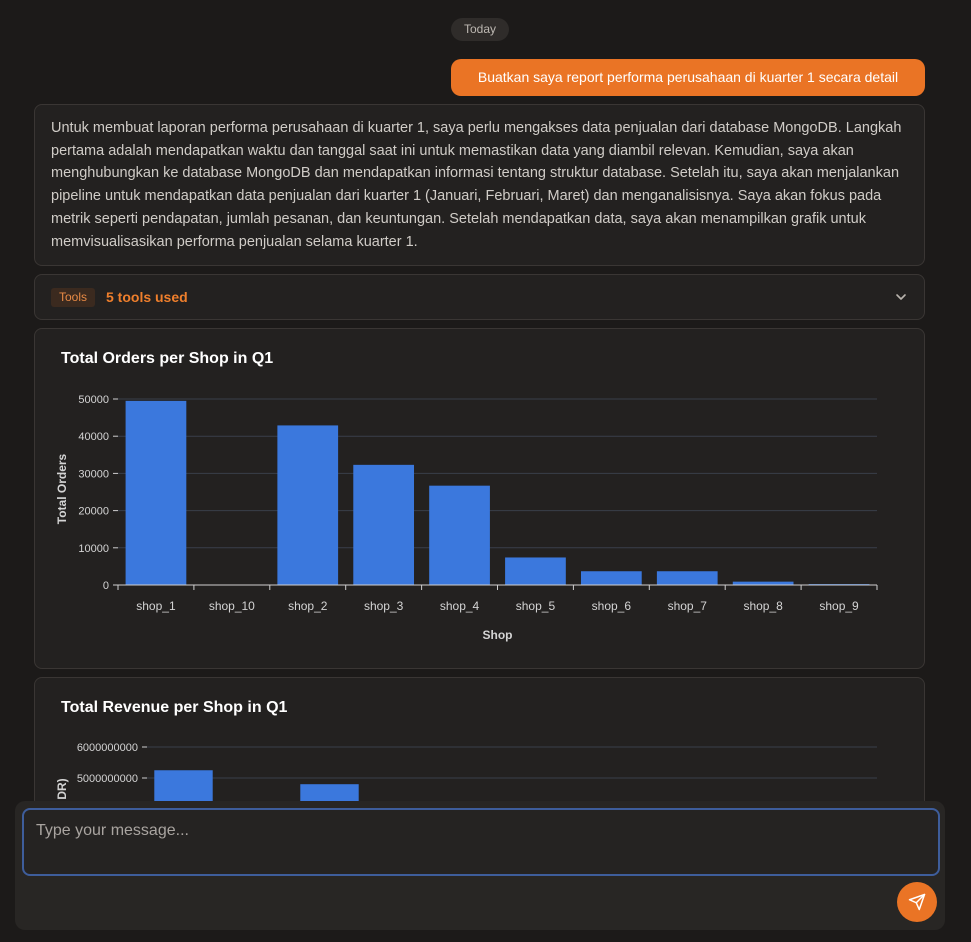 This screenshot has width=971, height=942. What do you see at coordinates (147, 297) in the screenshot?
I see `tools-summary: 5 tools used` at bounding box center [147, 297].